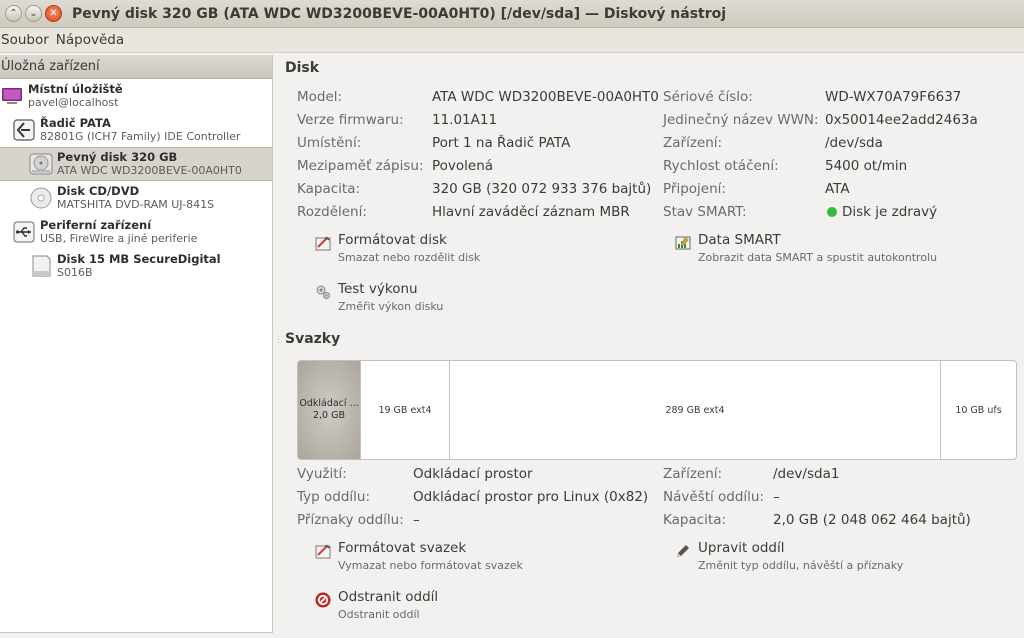 This screenshot has width=1024, height=638. Describe the element at coordinates (708, 97) in the screenshot. I see `disk-serial-label: Sériové číslo:` at that location.